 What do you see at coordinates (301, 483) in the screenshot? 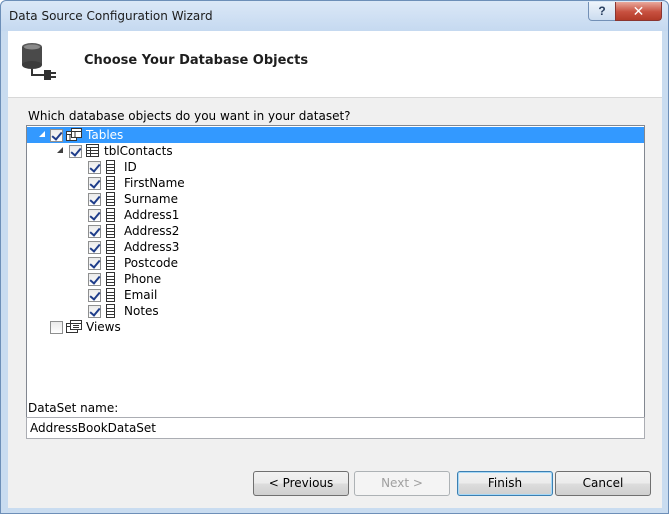
I see `previous-button: < Previous` at bounding box center [301, 483].